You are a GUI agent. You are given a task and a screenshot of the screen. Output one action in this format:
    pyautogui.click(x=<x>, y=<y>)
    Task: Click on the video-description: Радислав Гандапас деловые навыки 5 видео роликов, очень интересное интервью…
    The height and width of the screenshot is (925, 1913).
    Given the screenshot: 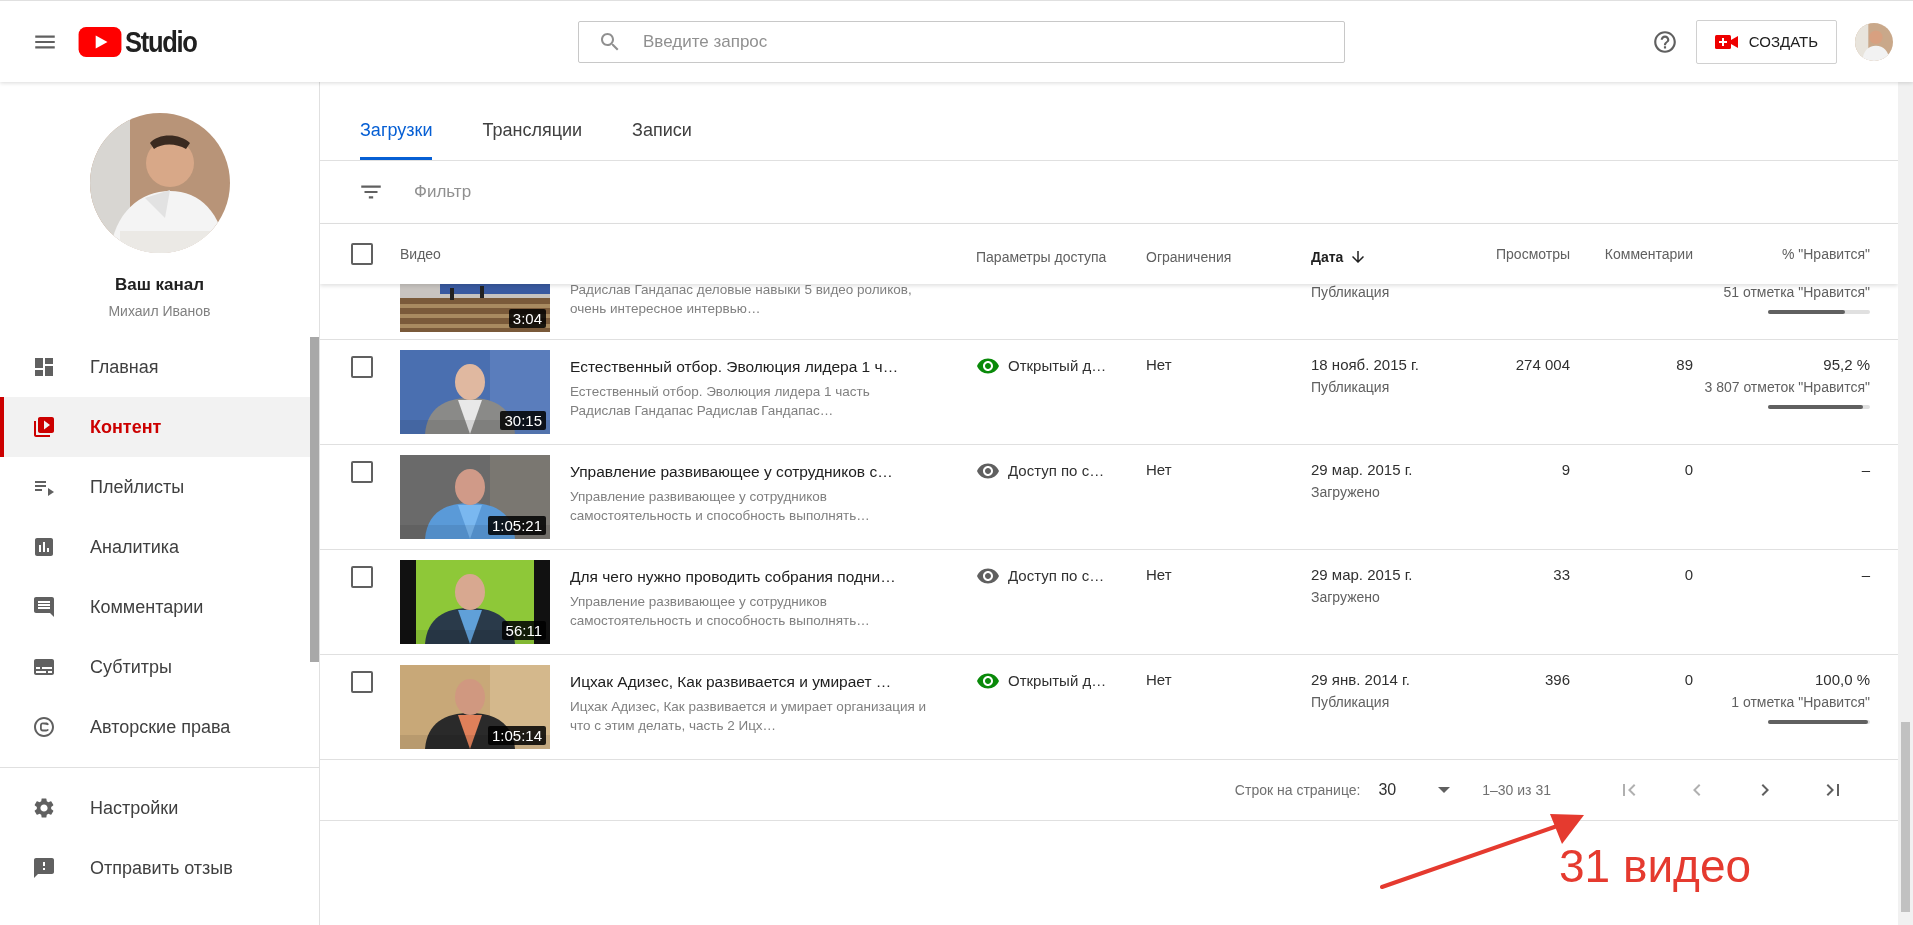 What is the action you would take?
    pyautogui.click(x=741, y=299)
    